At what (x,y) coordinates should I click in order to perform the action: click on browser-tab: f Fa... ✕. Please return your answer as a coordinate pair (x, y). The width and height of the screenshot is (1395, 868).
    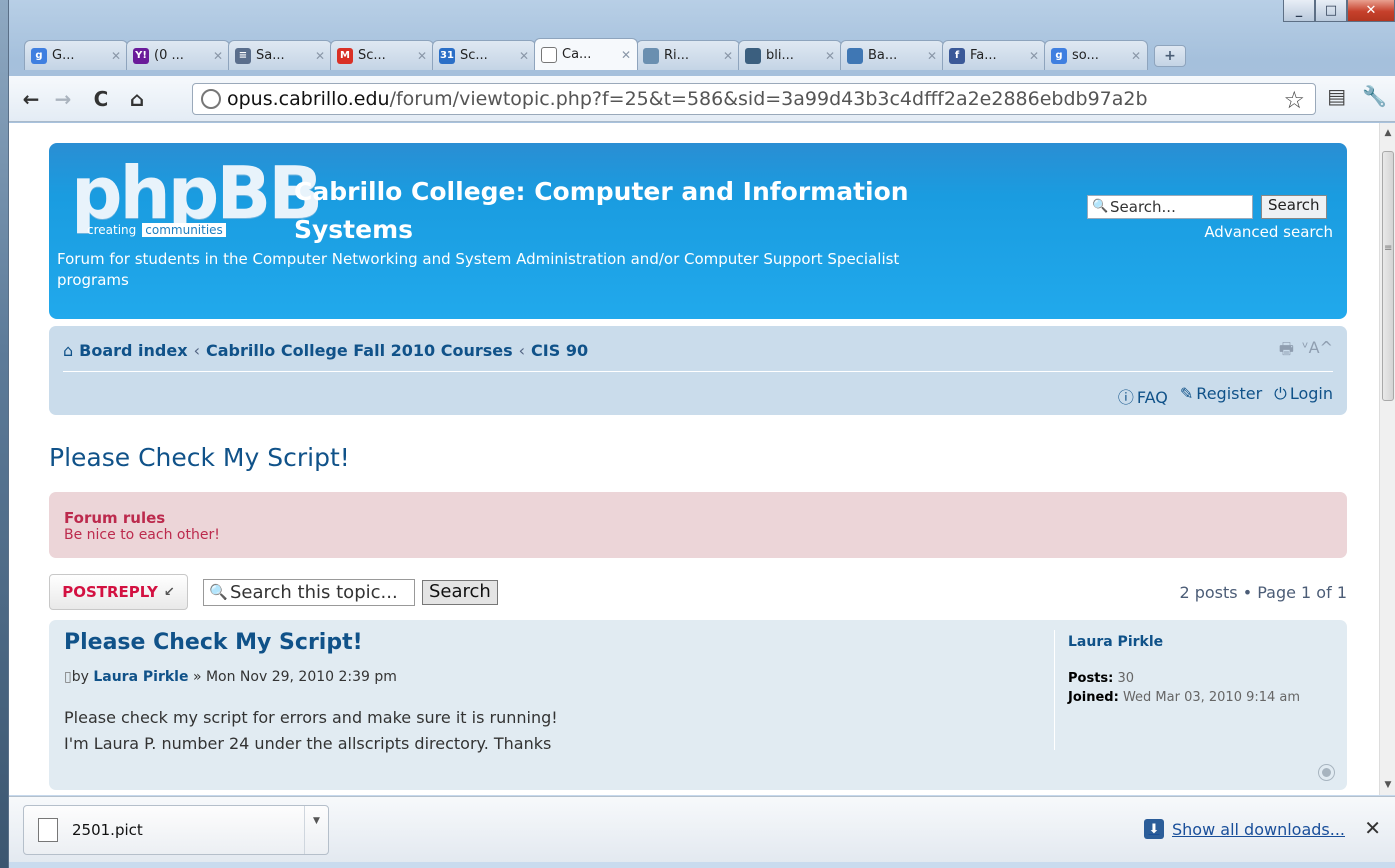
    Looking at the image, I should click on (994, 55).